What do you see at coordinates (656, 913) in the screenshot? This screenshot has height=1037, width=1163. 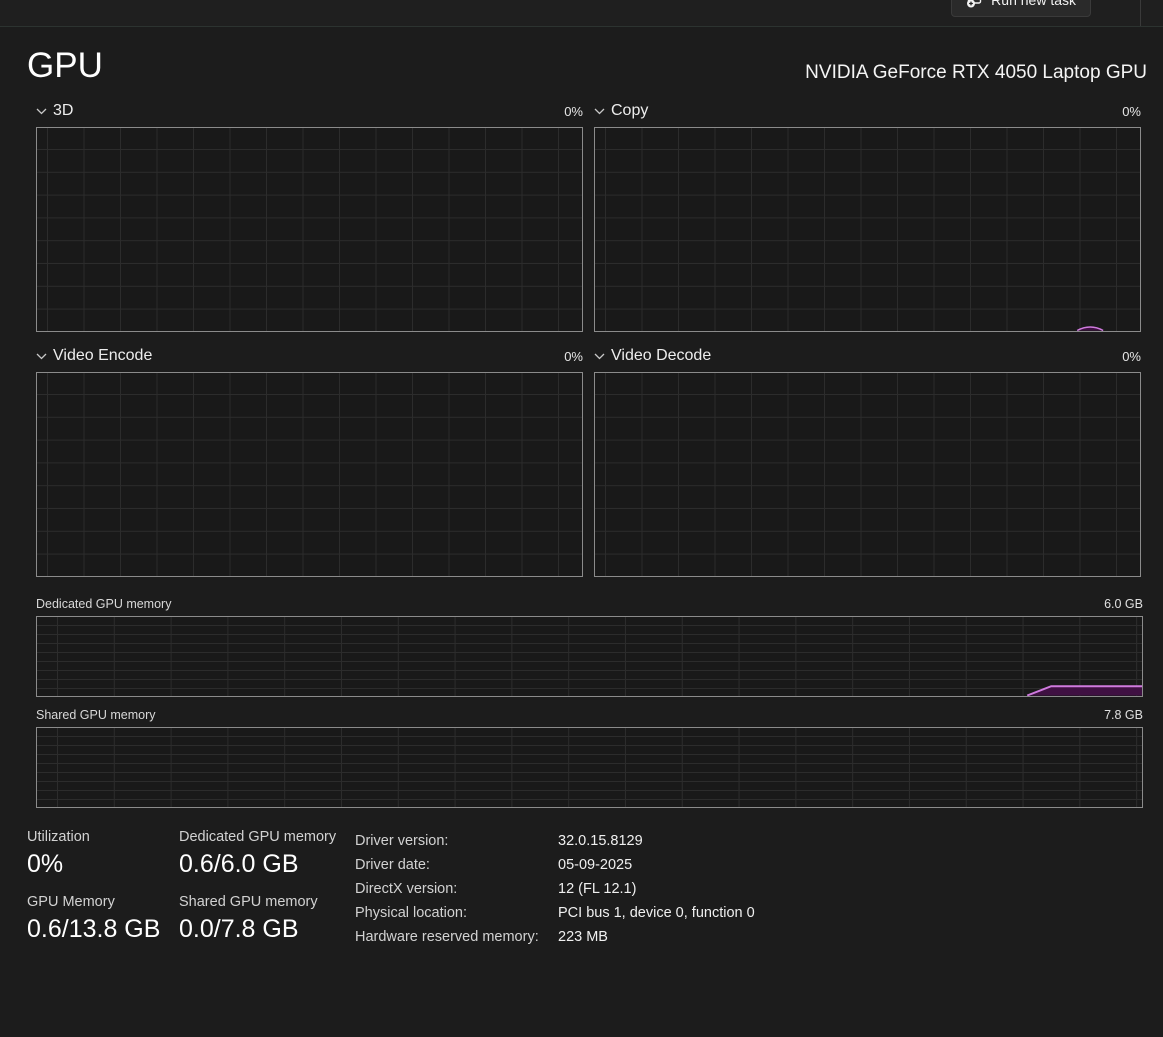 I see `physical-location-value: PCI bus 1, device 0, function 0` at bounding box center [656, 913].